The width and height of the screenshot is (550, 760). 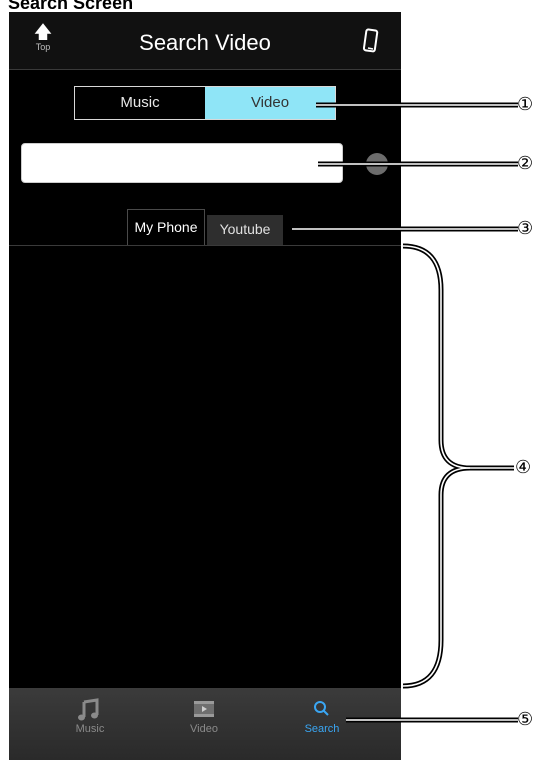 I want to click on page-title: Search Video, so click(x=205, y=42).